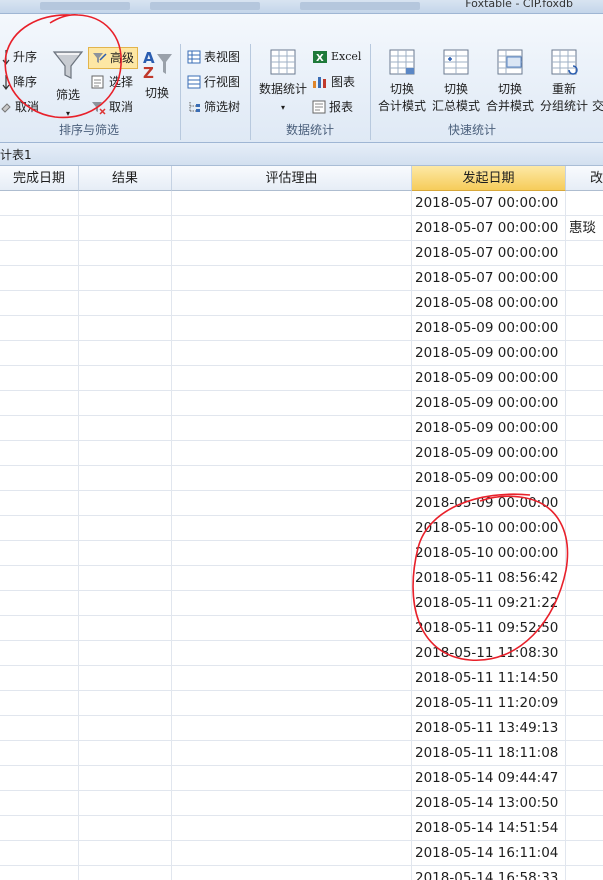 The image size is (603, 880). Describe the element at coordinates (456, 81) in the screenshot. I see `toggle-summary-mode-button: 切换 汇总模式` at that location.